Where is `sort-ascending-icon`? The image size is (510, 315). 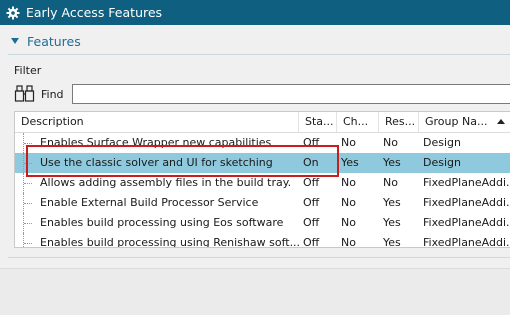
sort-ascending-icon is located at coordinates (501, 121).